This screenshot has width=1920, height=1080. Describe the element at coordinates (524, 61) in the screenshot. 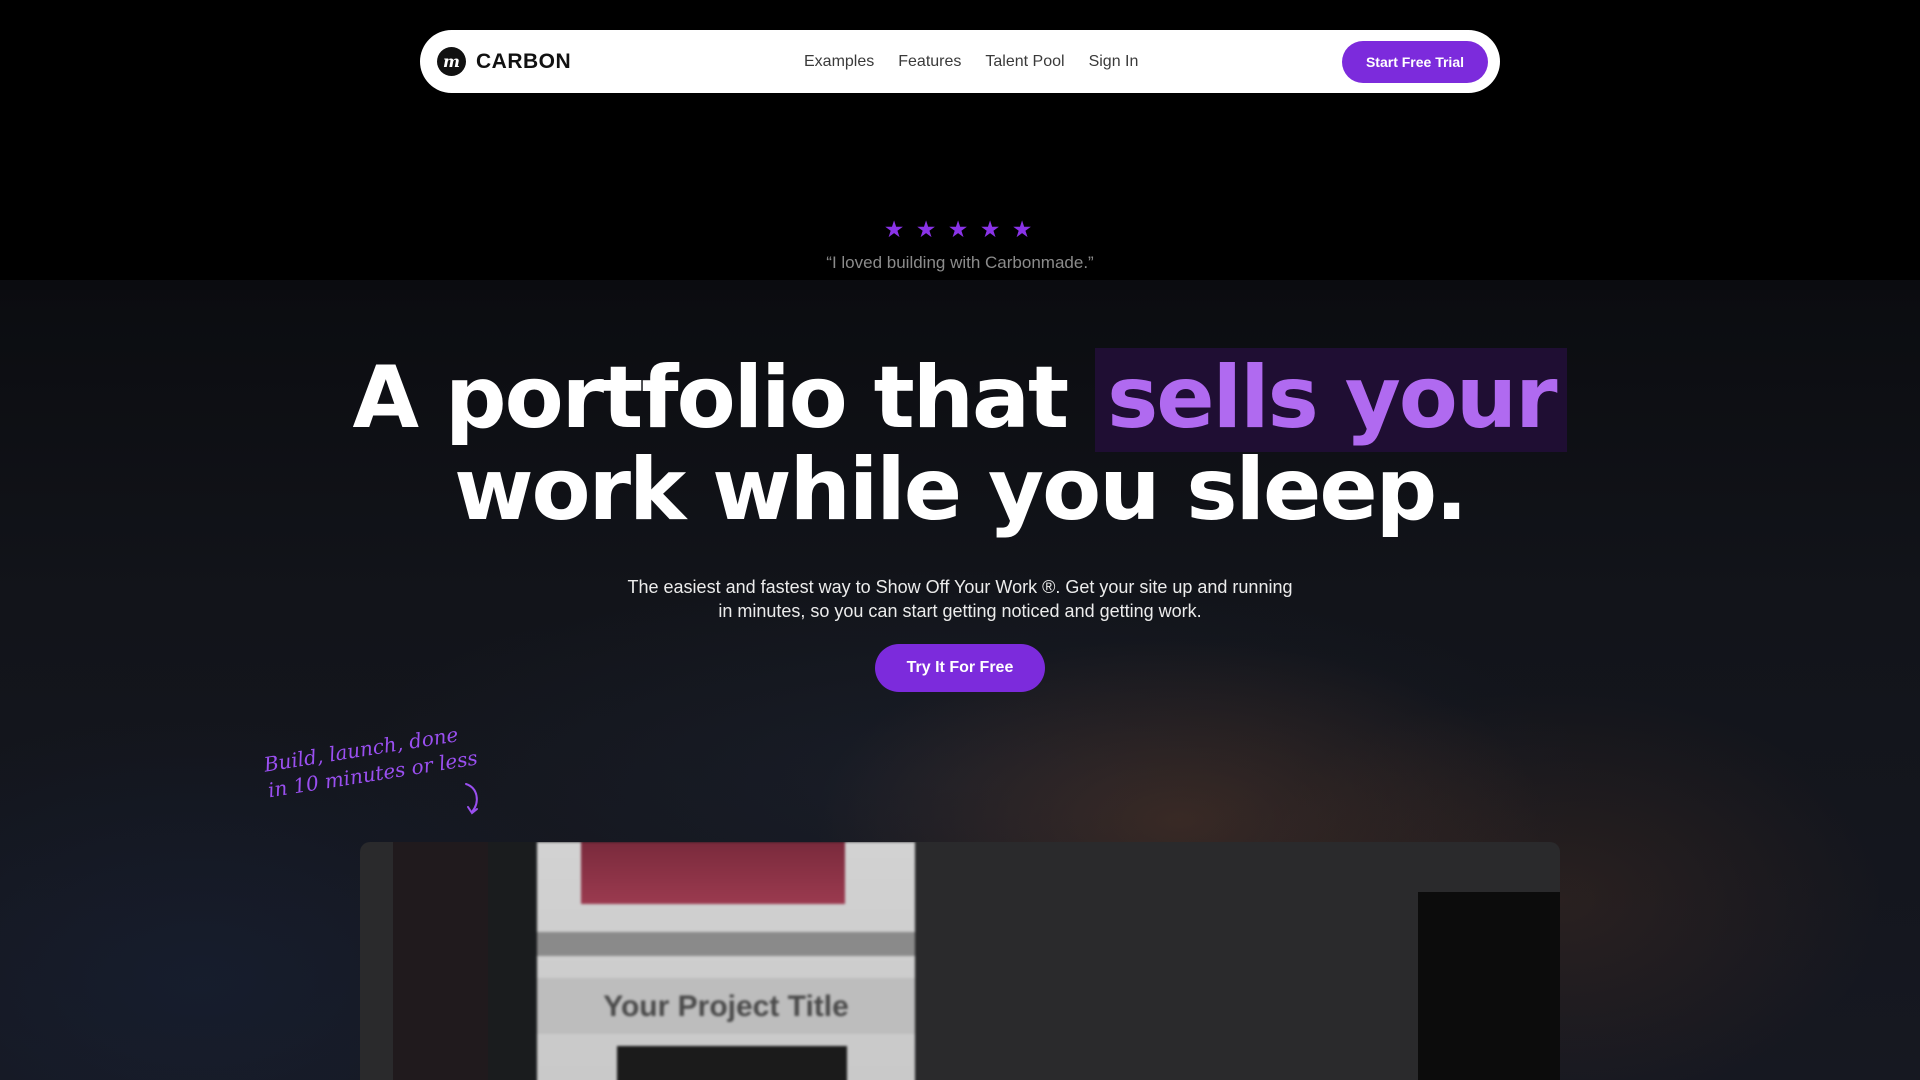

I see `brand-wordmark: CARBON` at that location.